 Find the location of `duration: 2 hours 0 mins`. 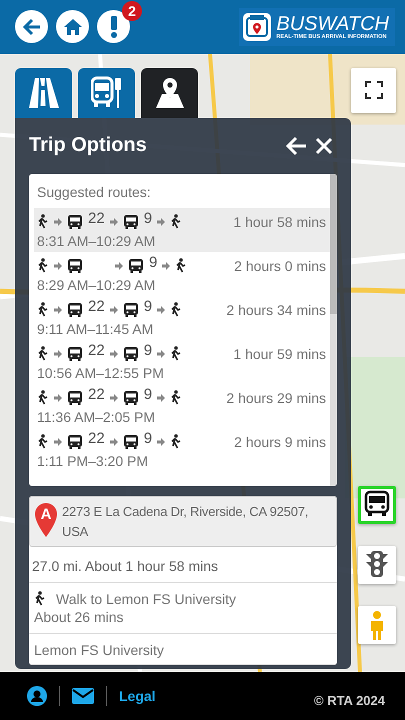

duration: 2 hours 0 mins is located at coordinates (280, 266).